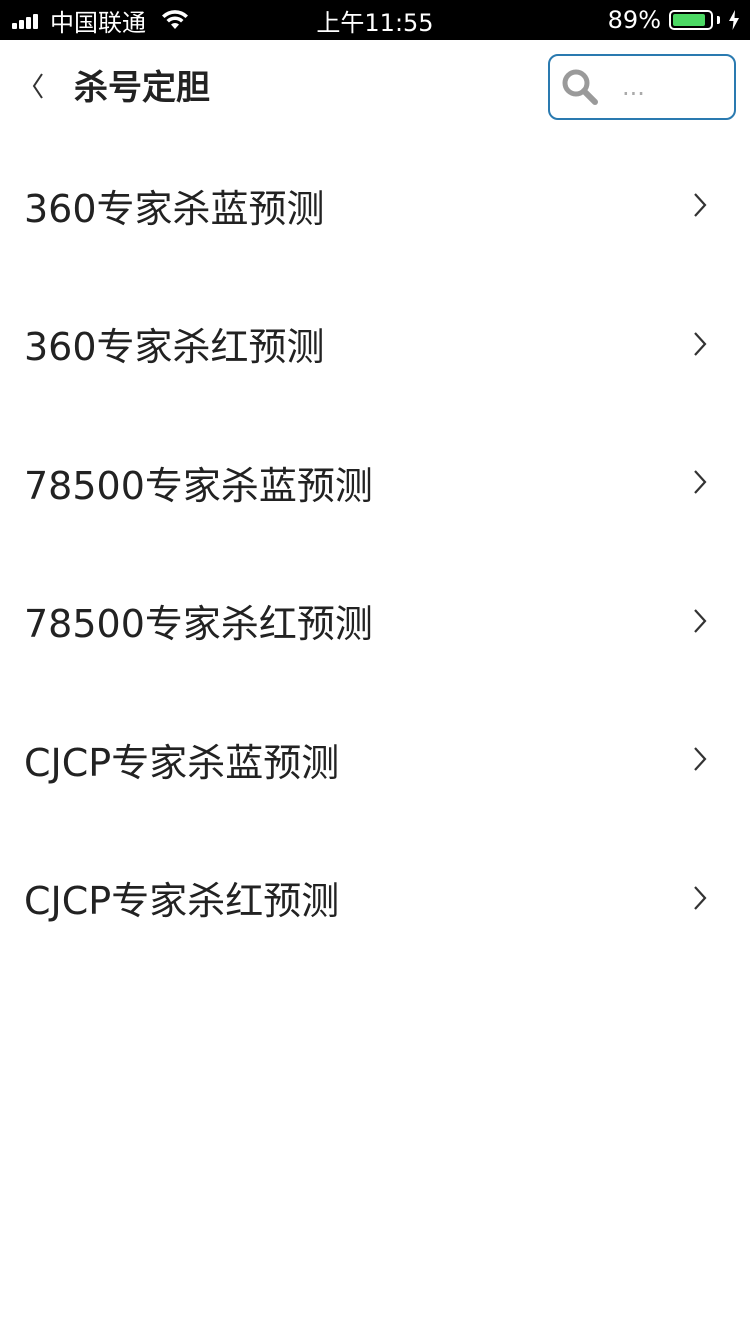  Describe the element at coordinates (375, 205) in the screenshot. I see `list-item-360-kill-blue: 360专家杀蓝预测` at that location.